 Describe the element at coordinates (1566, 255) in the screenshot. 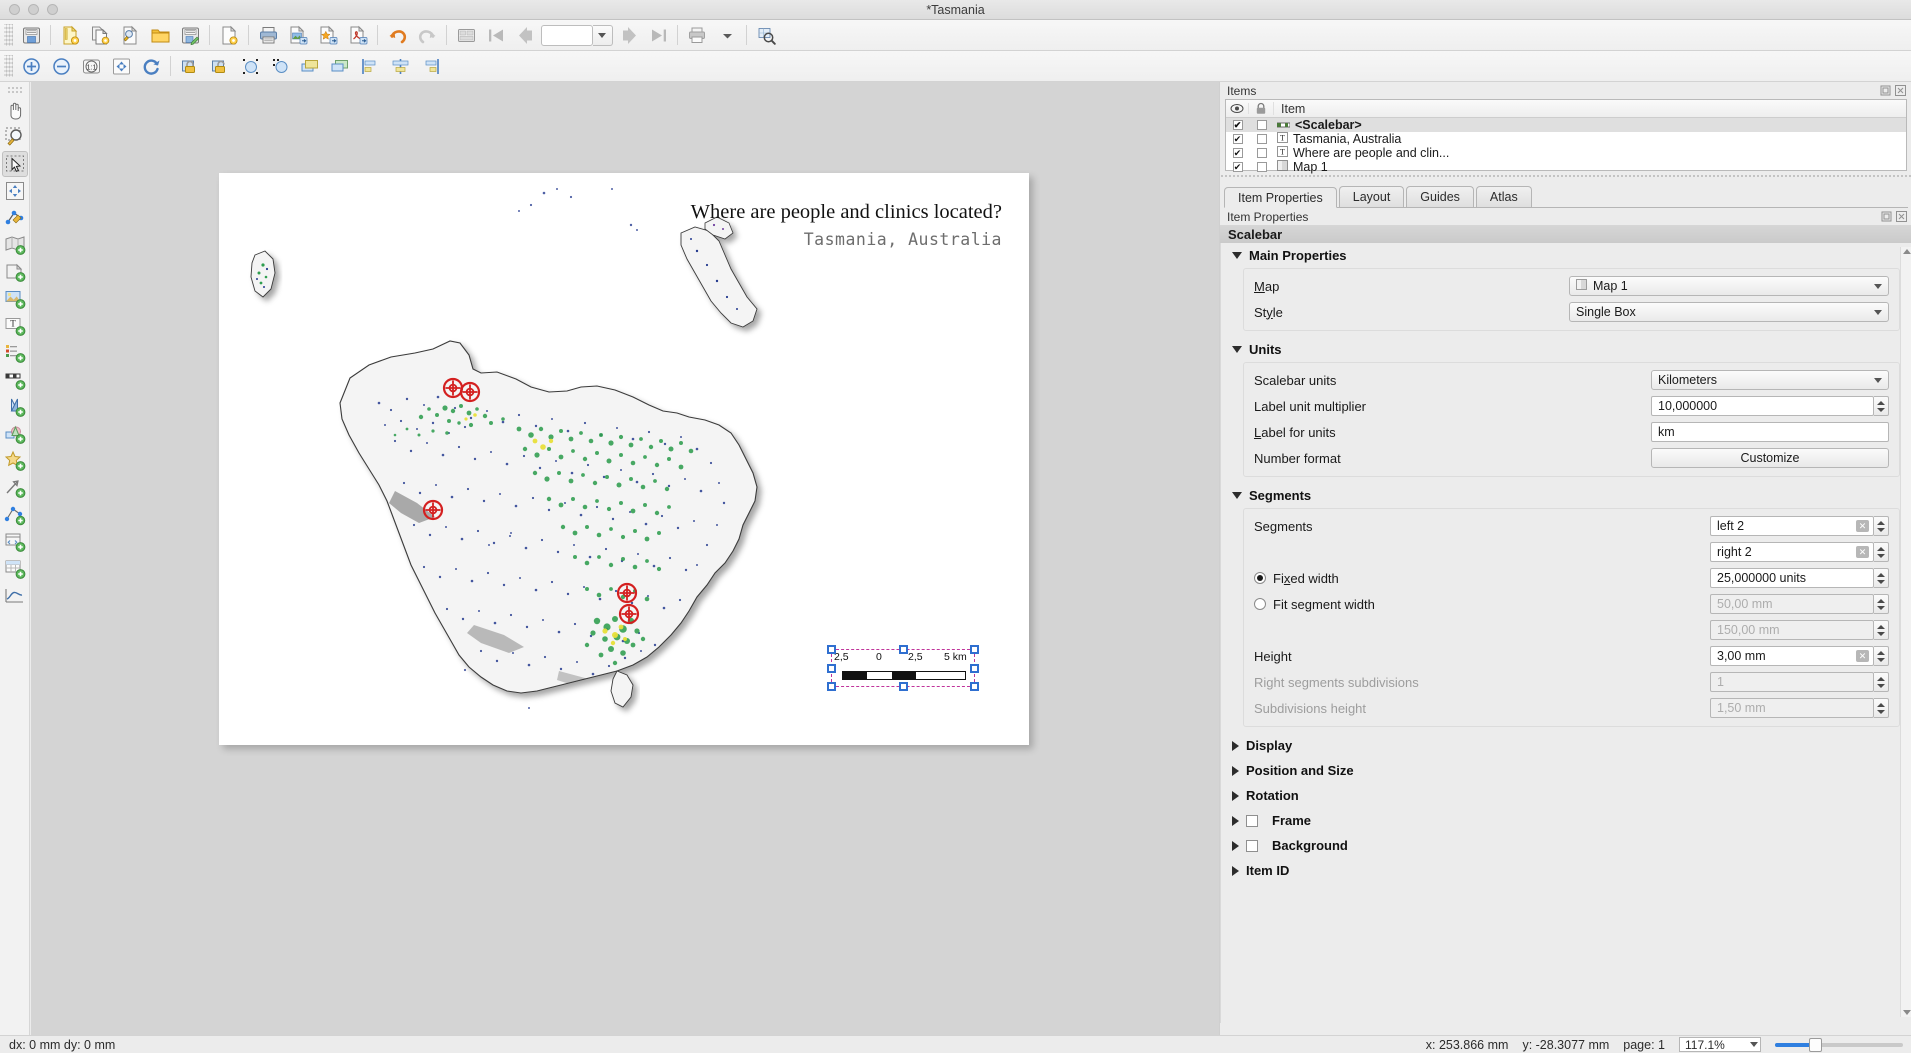

I see `section-main-properties: Main Properties` at that location.